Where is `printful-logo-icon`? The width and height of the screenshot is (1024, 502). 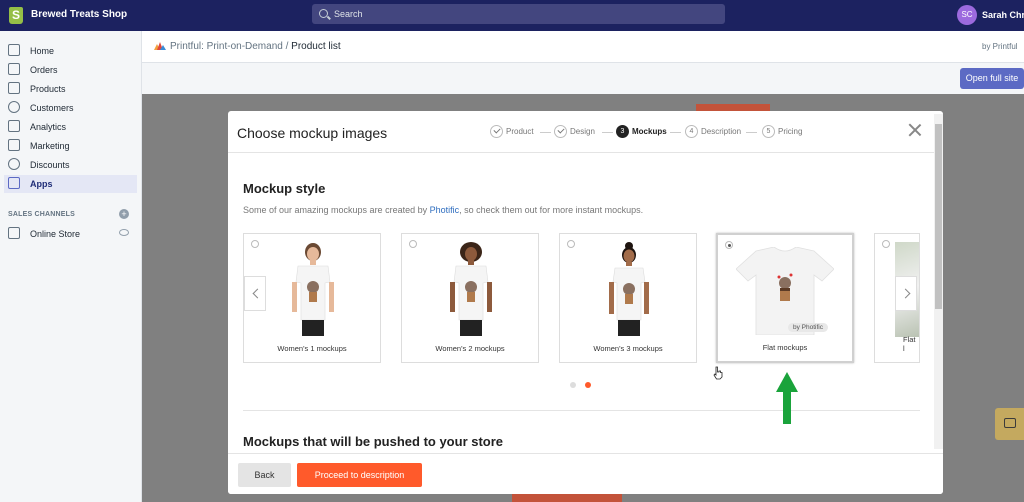 printful-logo-icon is located at coordinates (160, 46).